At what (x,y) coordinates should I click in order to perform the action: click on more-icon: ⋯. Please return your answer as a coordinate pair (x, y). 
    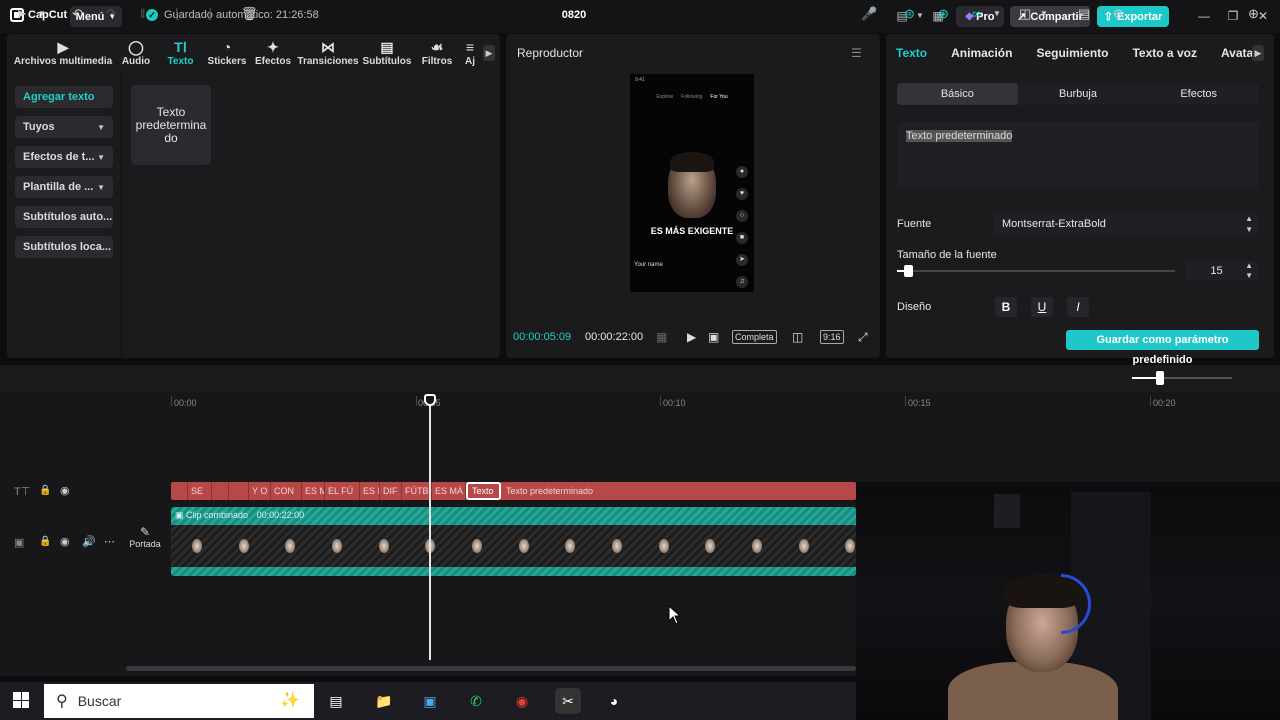
    Looking at the image, I should click on (109, 541).